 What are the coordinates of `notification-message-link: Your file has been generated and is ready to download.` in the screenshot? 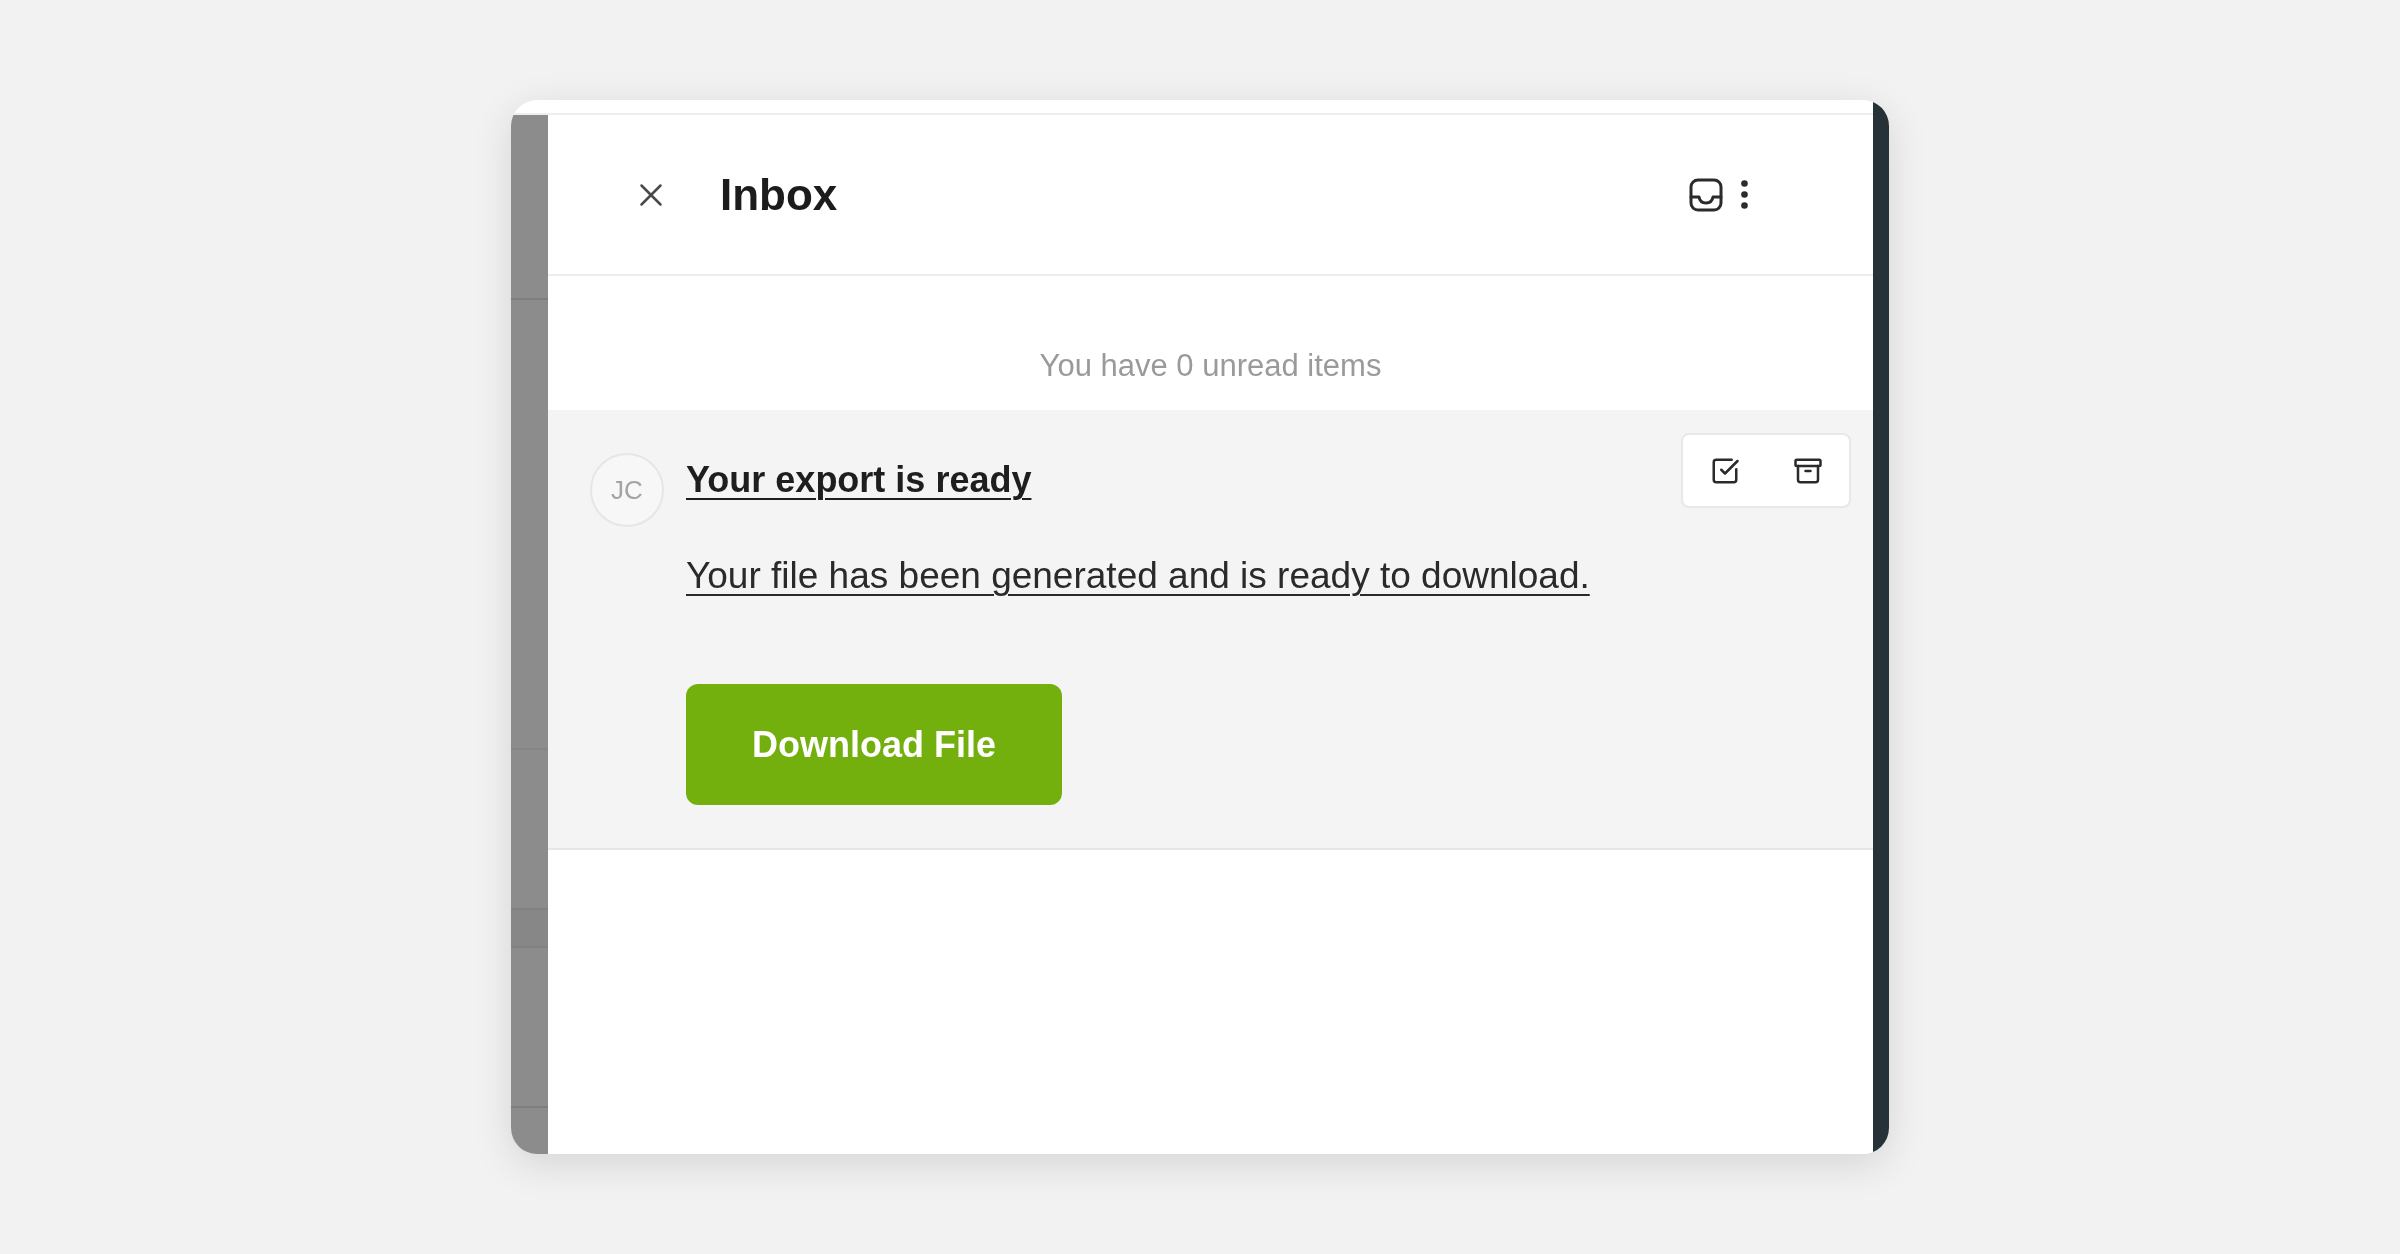 It's located at (1138, 576).